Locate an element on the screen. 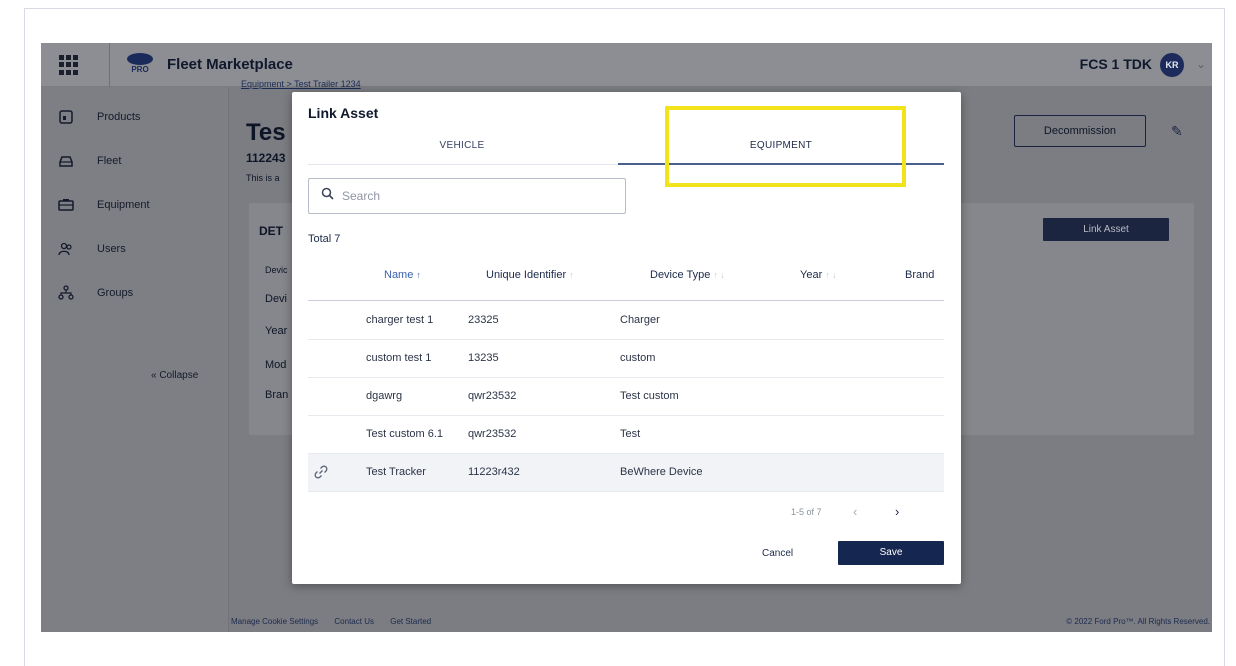 This screenshot has height=666, width=1236. details-heading: DET is located at coordinates (271, 231).